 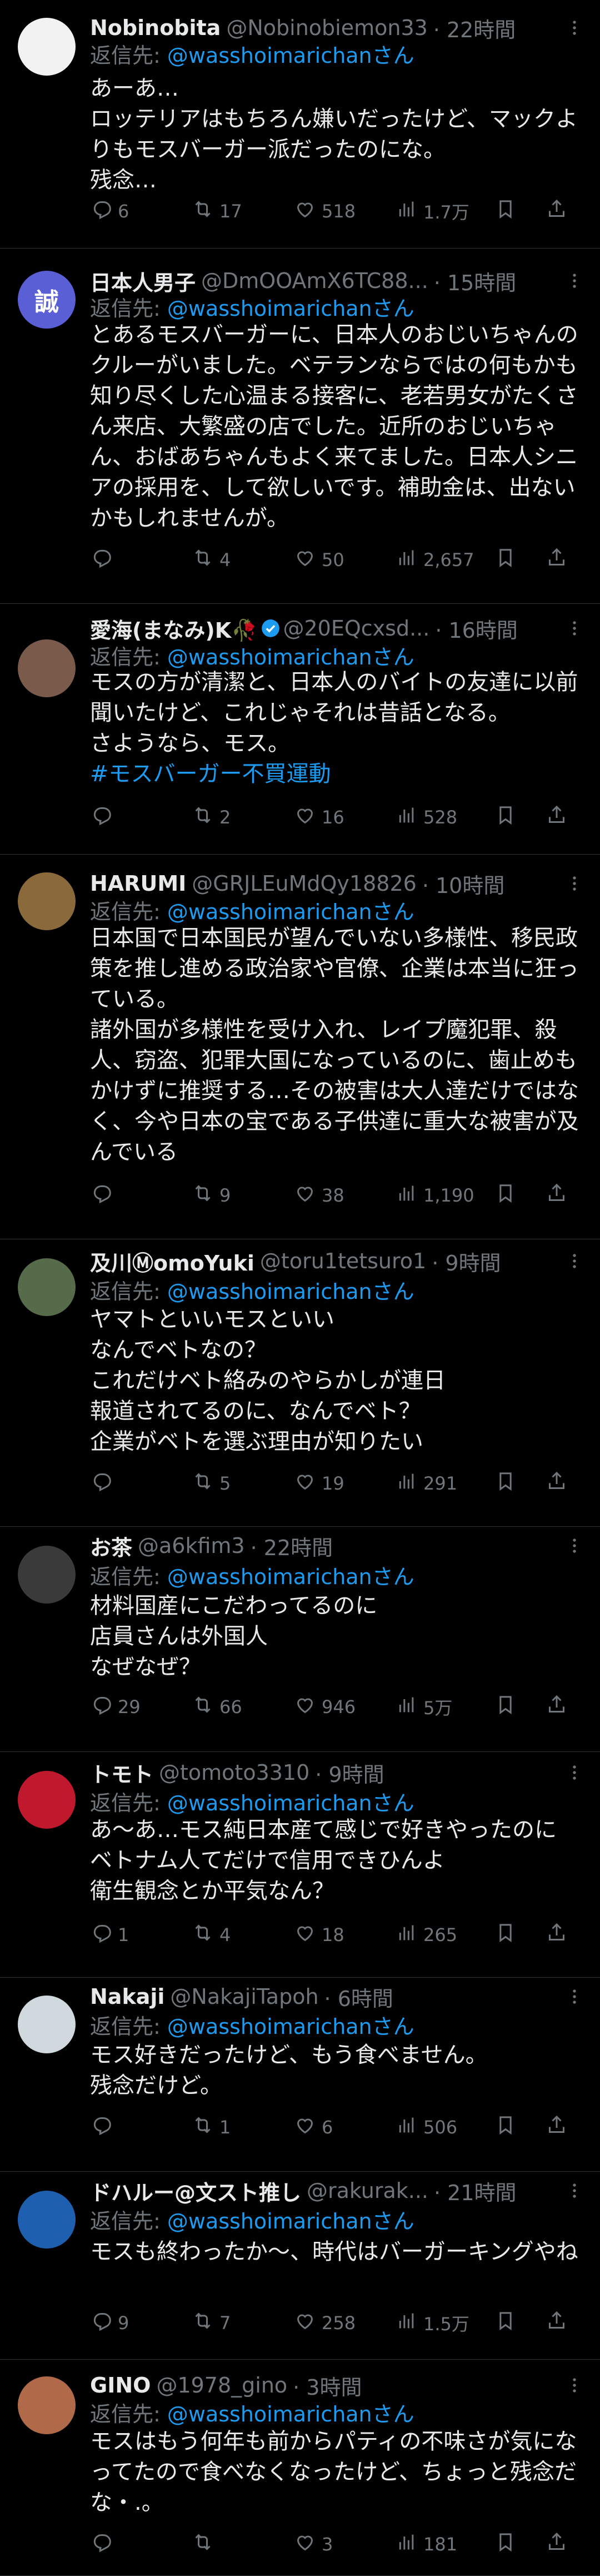 I want to click on retweet-button: 5, so click(x=211, y=1483).